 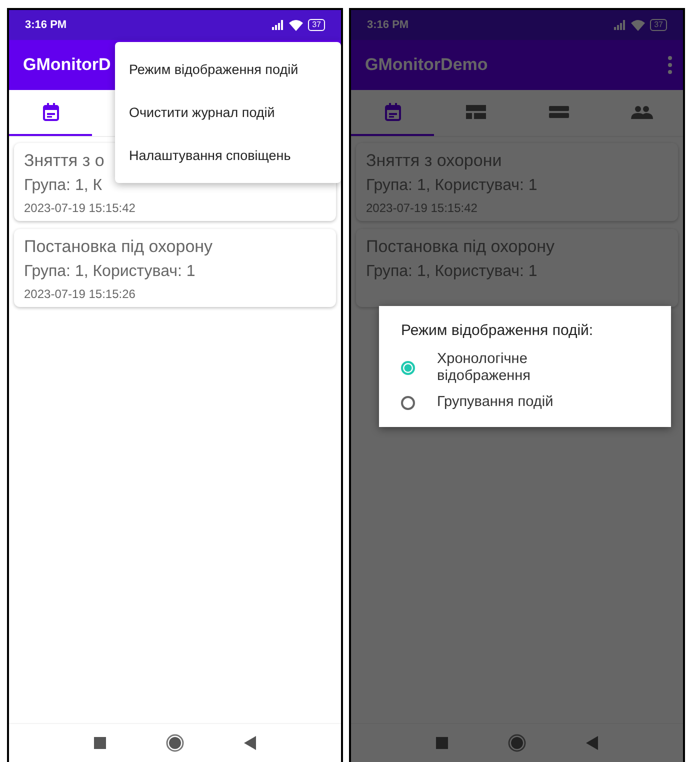 I want to click on event-title: Зняття з о, so click(x=64, y=161).